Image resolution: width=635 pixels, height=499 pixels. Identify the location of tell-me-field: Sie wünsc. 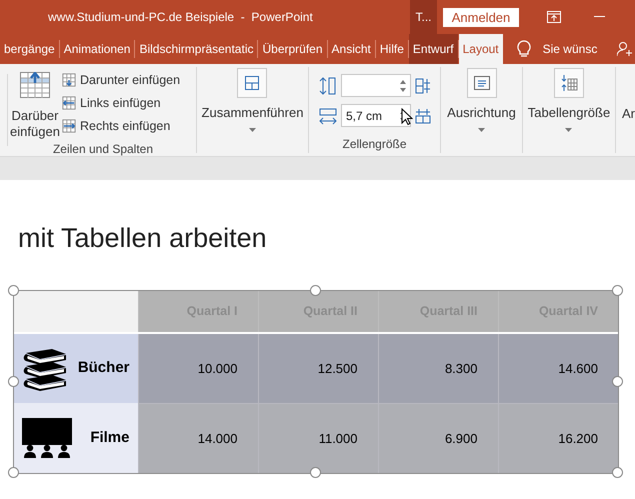
(570, 49).